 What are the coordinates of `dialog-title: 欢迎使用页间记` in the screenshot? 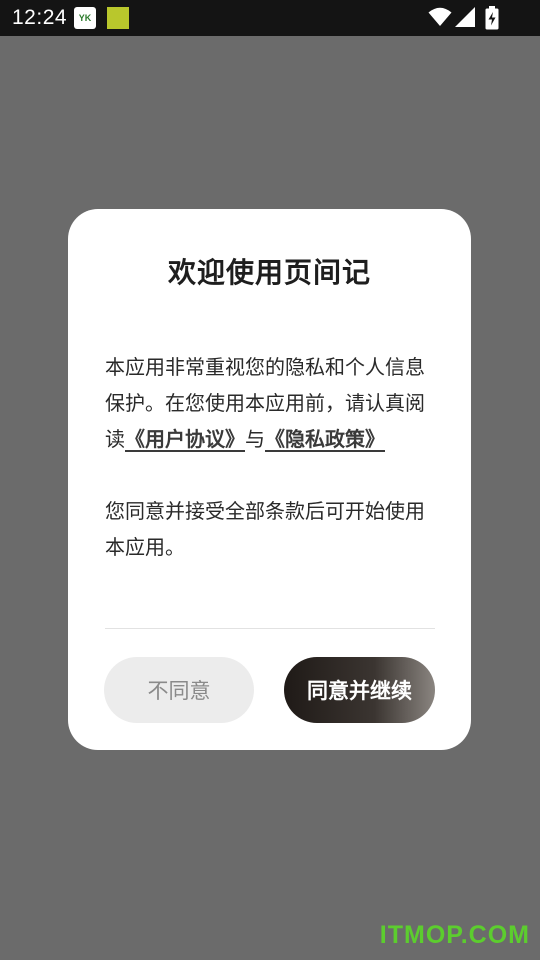 It's located at (269, 272).